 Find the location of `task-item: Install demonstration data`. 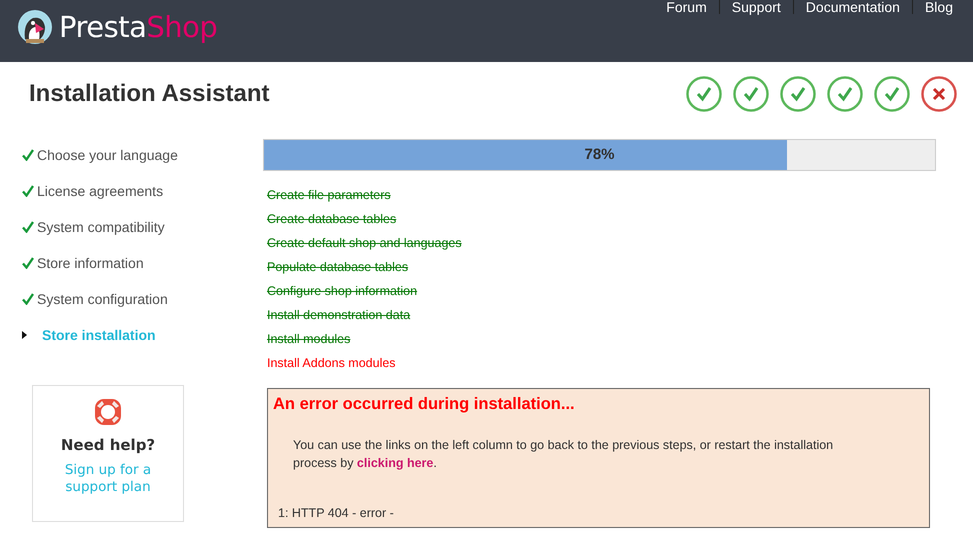

task-item: Install demonstration data is located at coordinates (339, 316).